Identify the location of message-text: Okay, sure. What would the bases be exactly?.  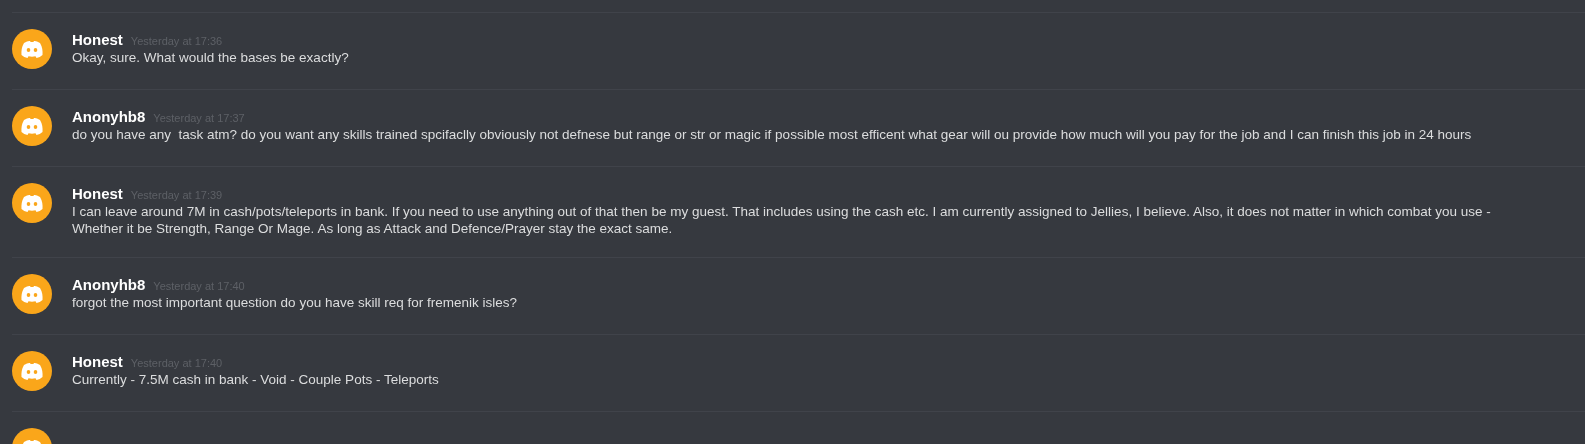
(210, 57).